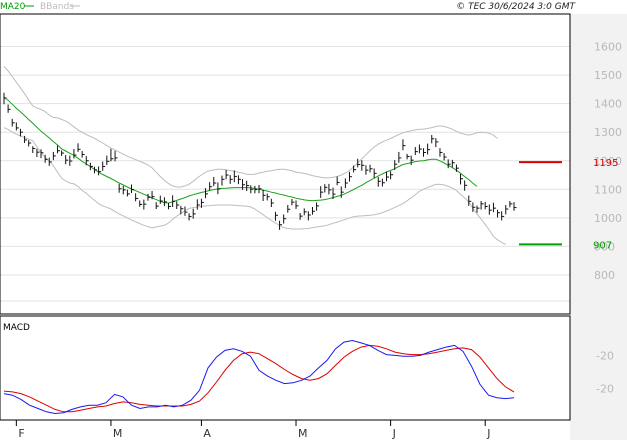 The height and width of the screenshot is (440, 627). Describe the element at coordinates (21, 433) in the screenshot. I see `x-tick-label: F` at that location.